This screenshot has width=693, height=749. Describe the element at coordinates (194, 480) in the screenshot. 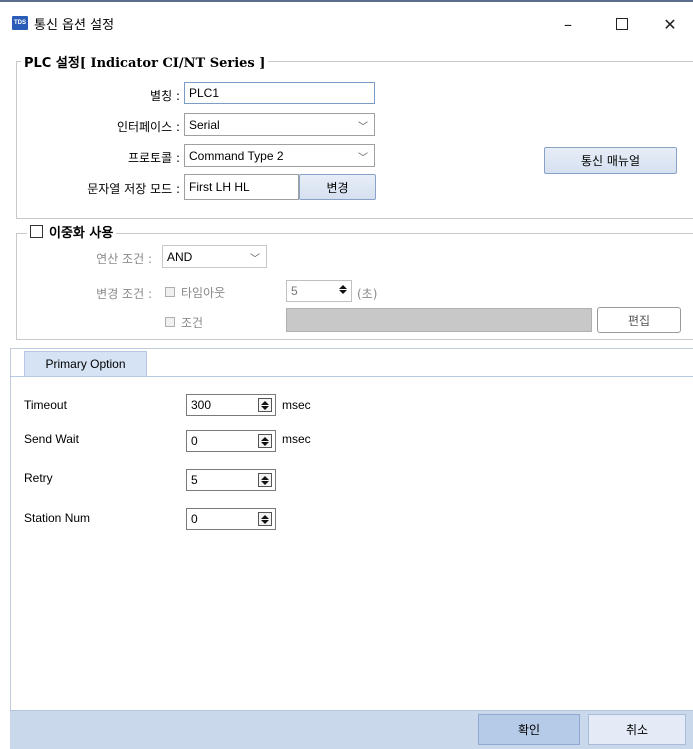

I see `retry-spinbox-value: 5` at that location.